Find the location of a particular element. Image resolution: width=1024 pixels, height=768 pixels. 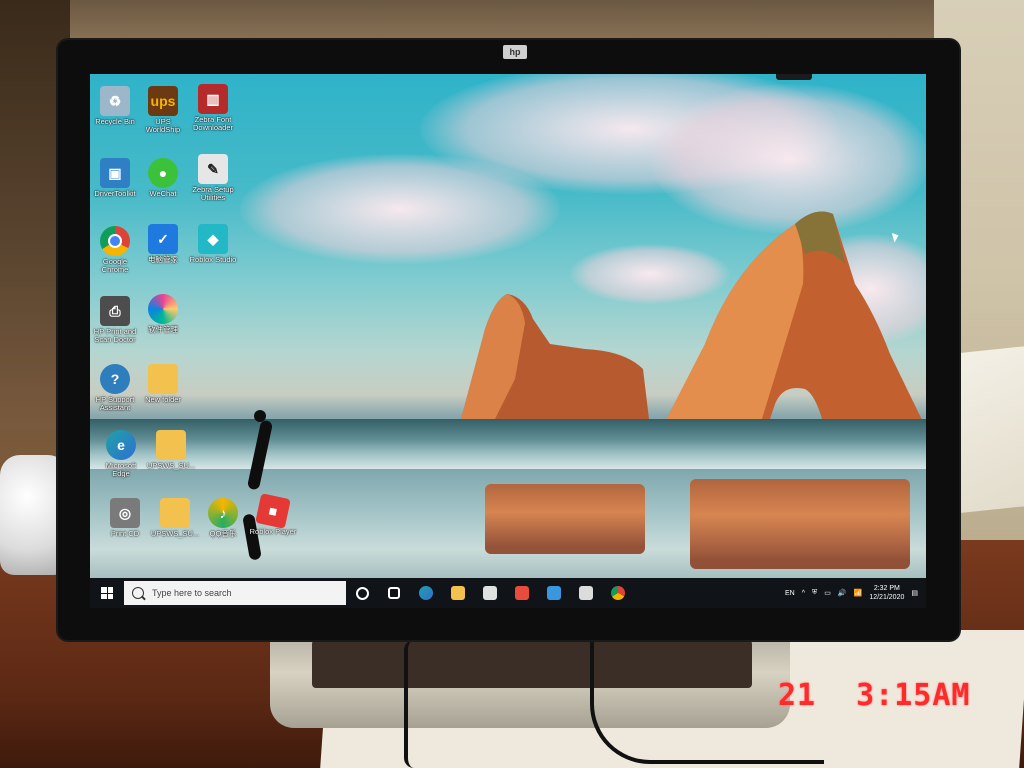

icon-label: QQ音乐 is located at coordinates (223, 533).